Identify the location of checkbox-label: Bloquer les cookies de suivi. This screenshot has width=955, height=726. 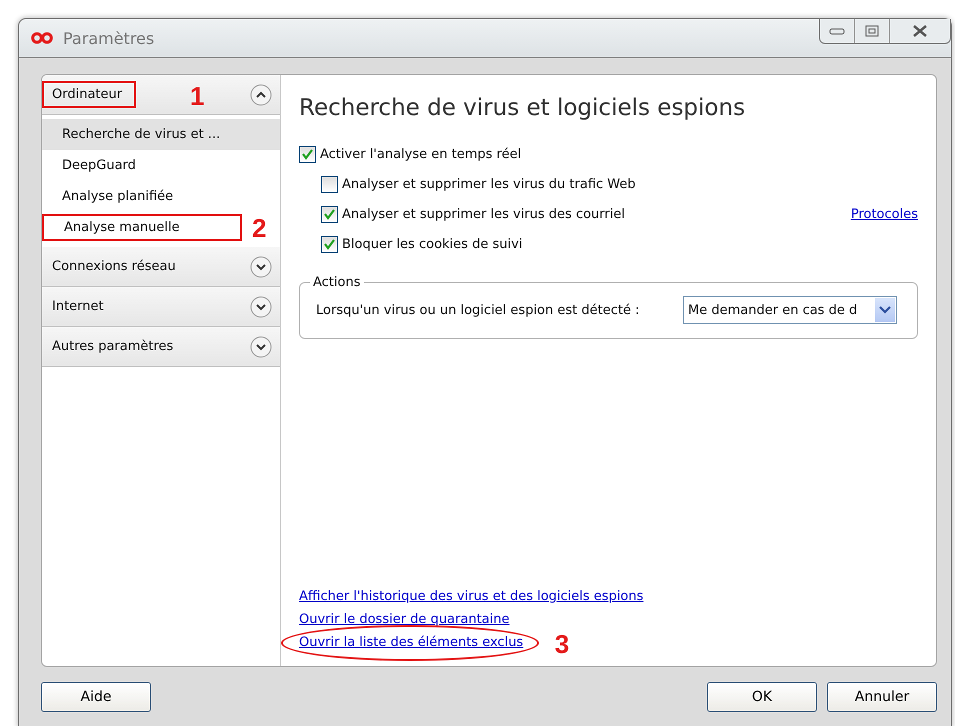
(432, 244).